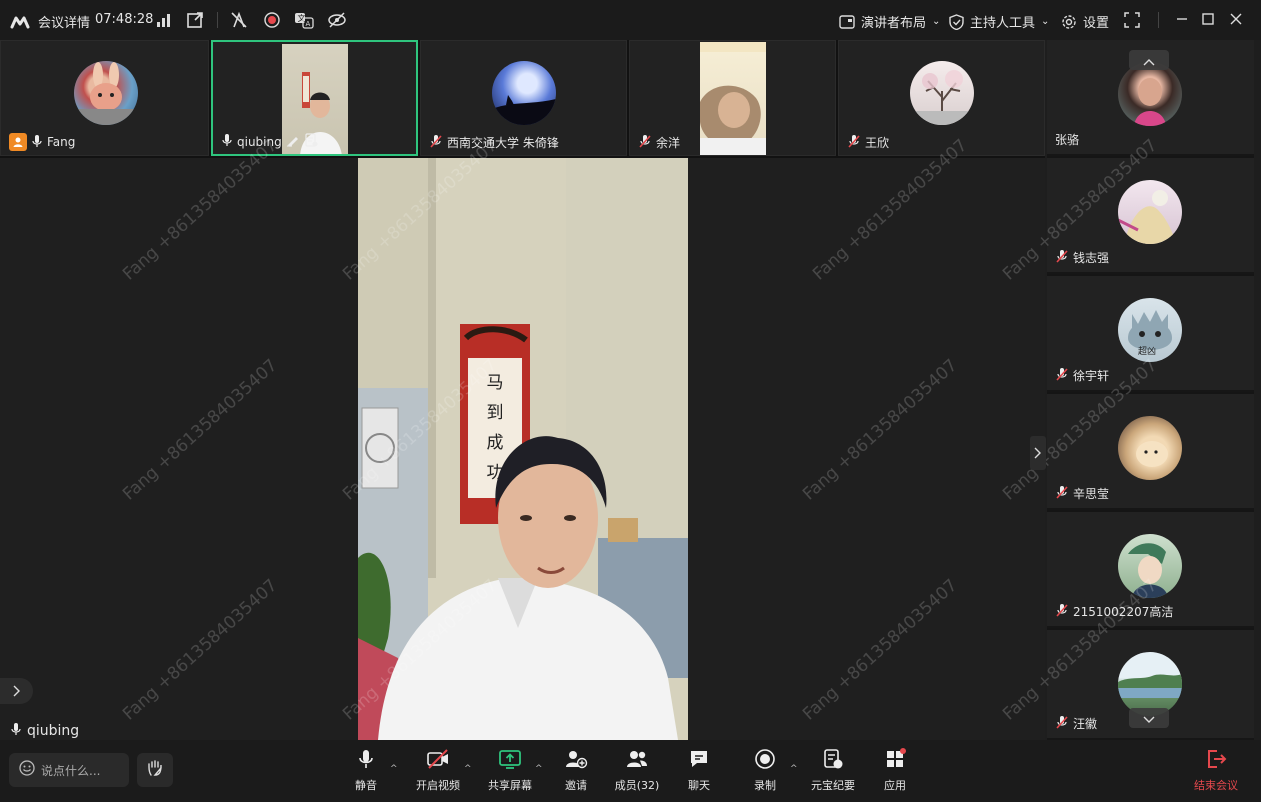  I want to click on exit-icon, so click(1216, 760).